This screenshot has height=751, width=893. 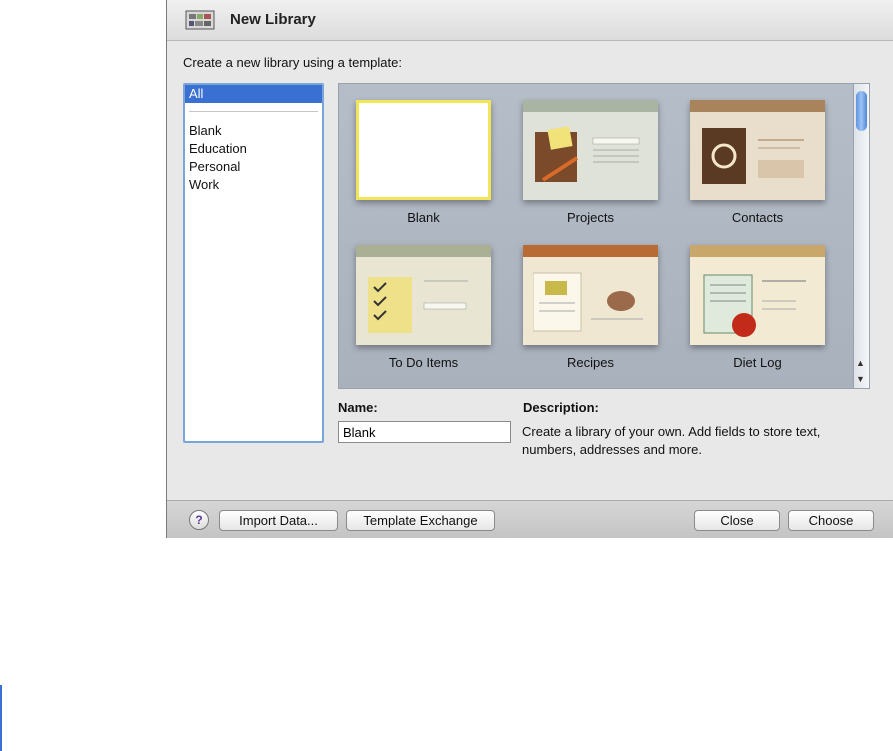 I want to click on template-label: Recipes, so click(x=590, y=362).